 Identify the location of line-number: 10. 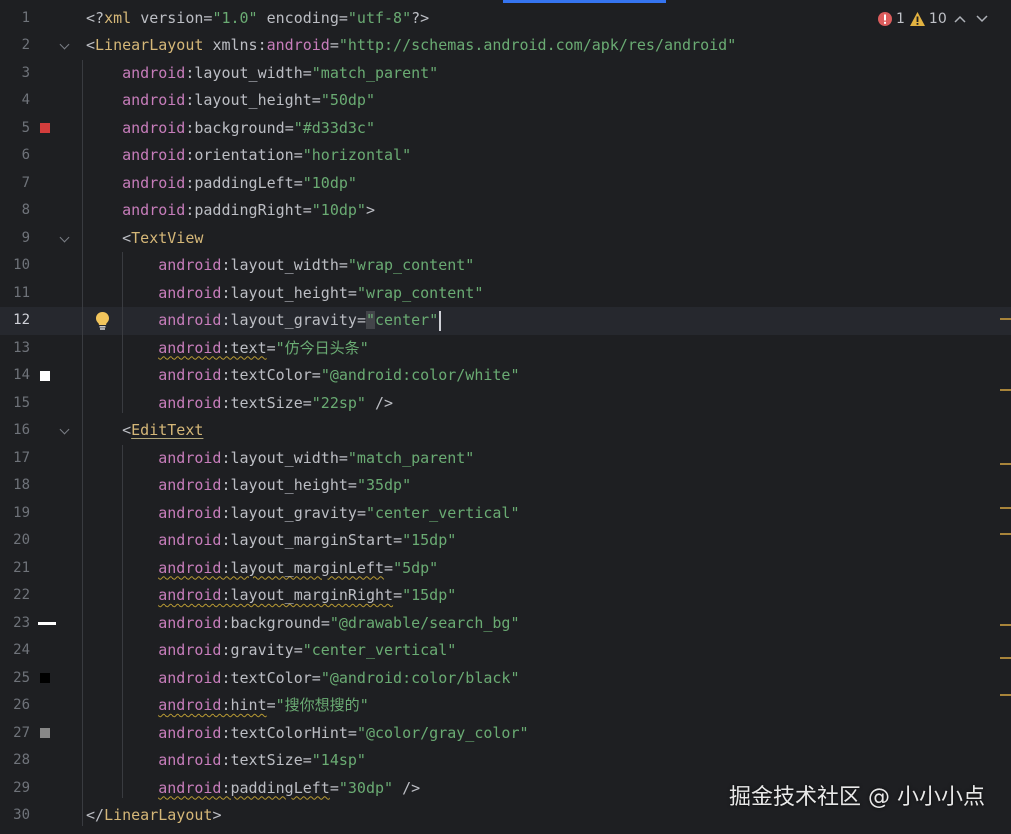
(15, 266).